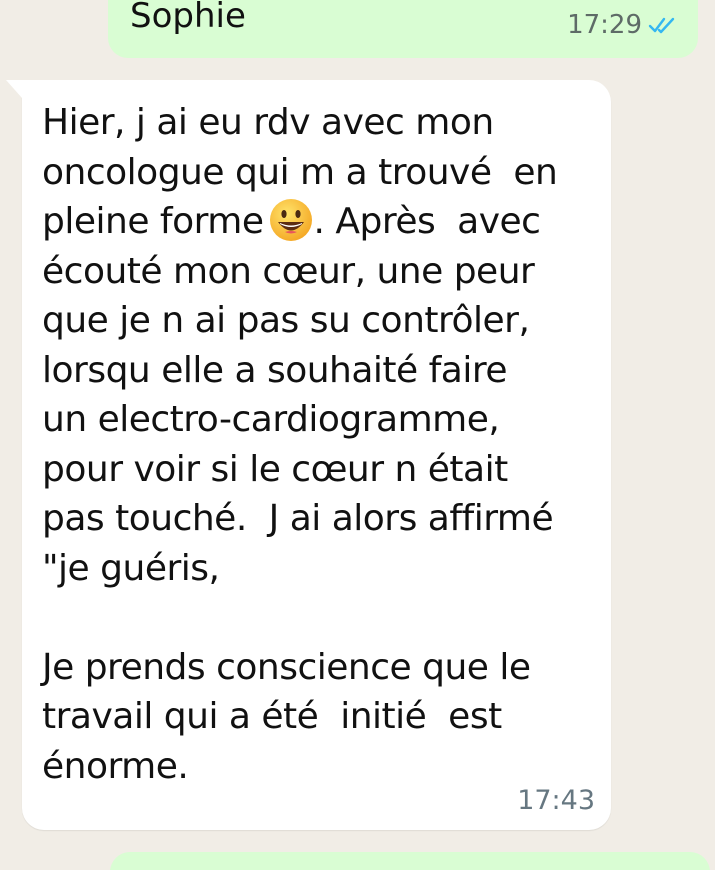 Image resolution: width=715 pixels, height=870 pixels. Describe the element at coordinates (115, 766) in the screenshot. I see `message-line: énorme.` at that location.